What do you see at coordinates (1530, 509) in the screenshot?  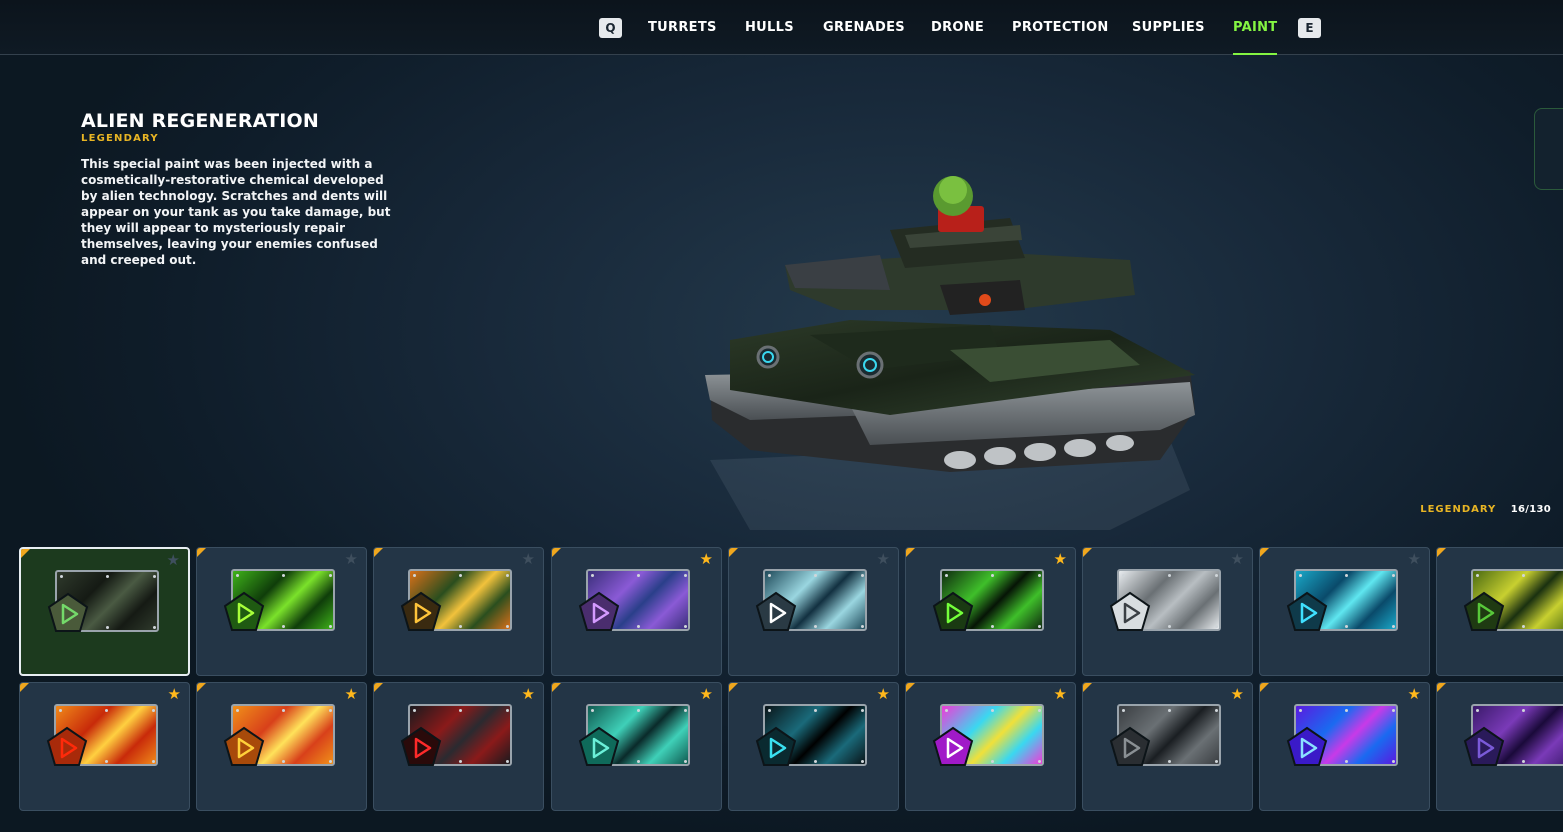 I see `collection-count: 16/130` at bounding box center [1530, 509].